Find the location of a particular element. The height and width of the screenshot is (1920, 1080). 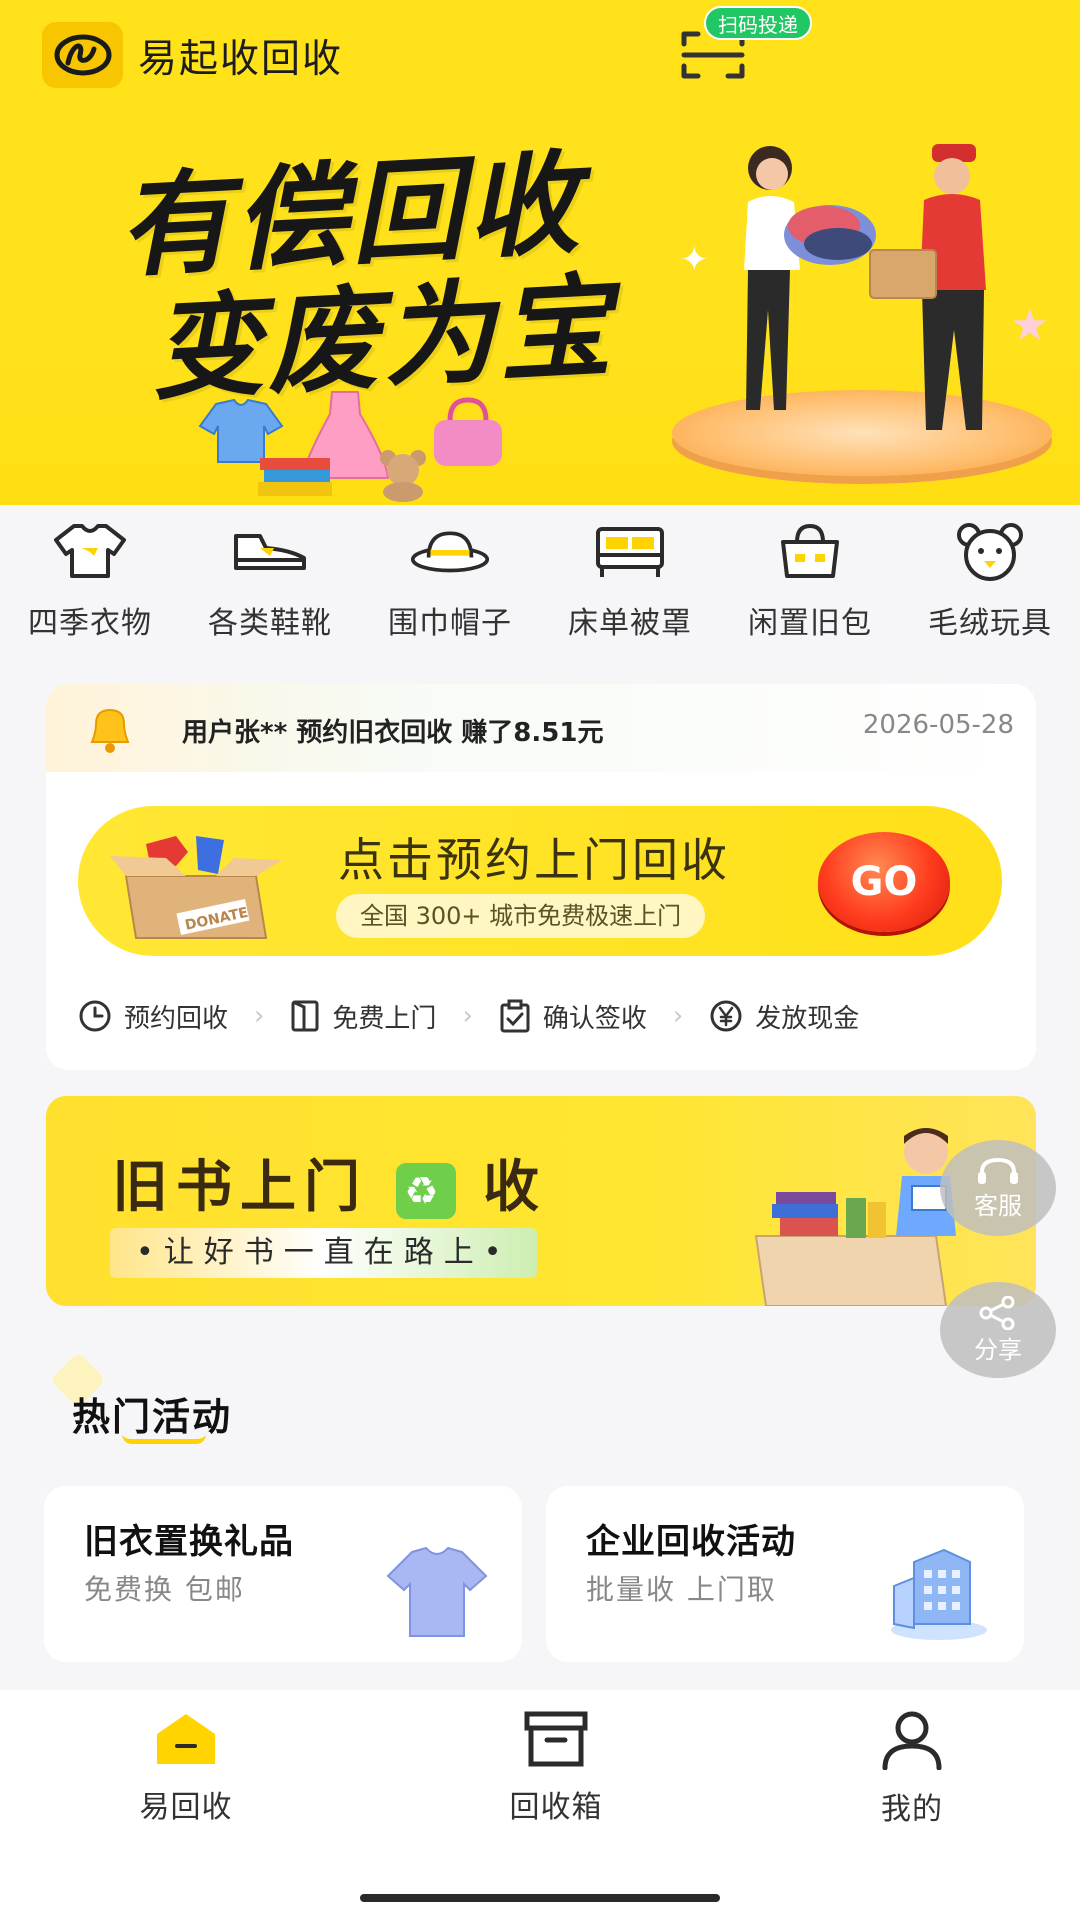

notice-text: 用户张** 预约旧衣回收 赚了8.51元 is located at coordinates (393, 733).